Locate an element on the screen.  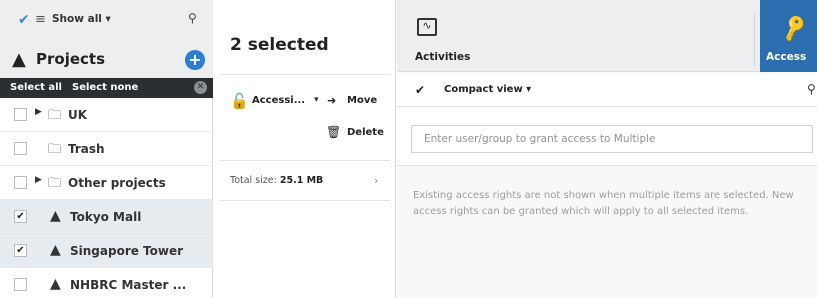
projects-header: ▲ Projects + is located at coordinates (106, 60).